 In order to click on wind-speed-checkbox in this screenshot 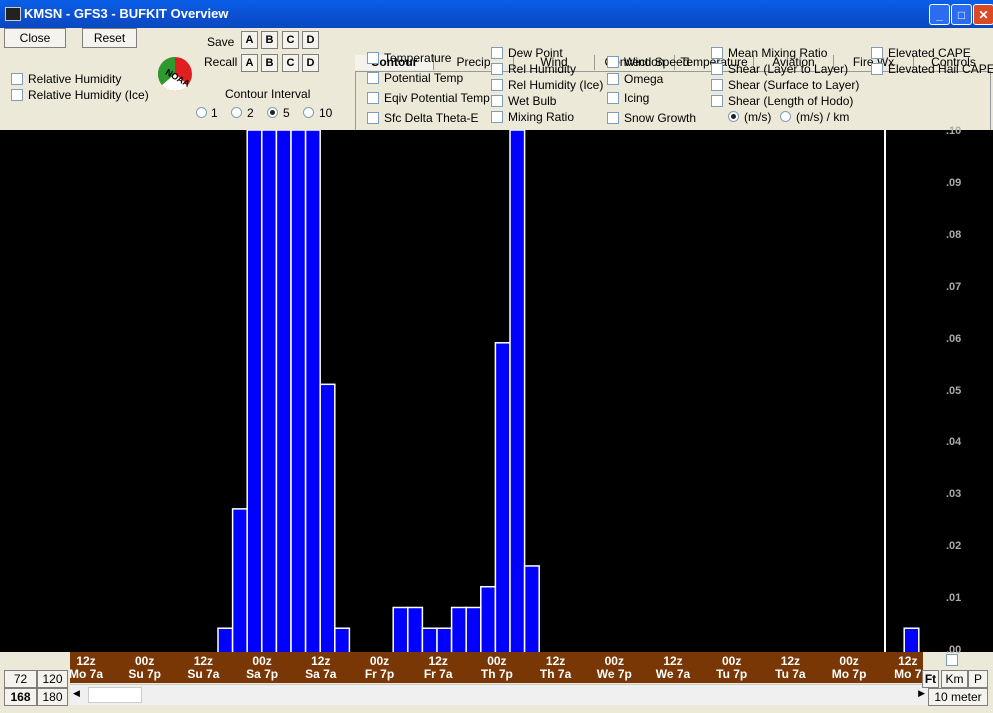, I will do `click(613, 62)`.